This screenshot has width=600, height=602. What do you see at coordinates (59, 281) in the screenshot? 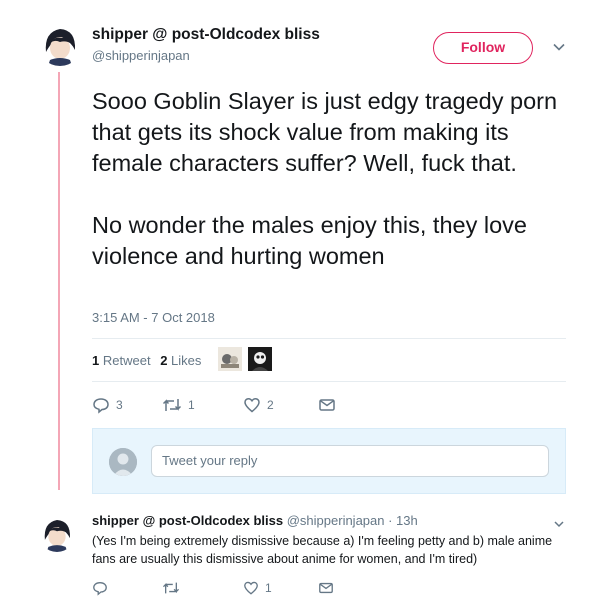
I see `thread-line` at bounding box center [59, 281].